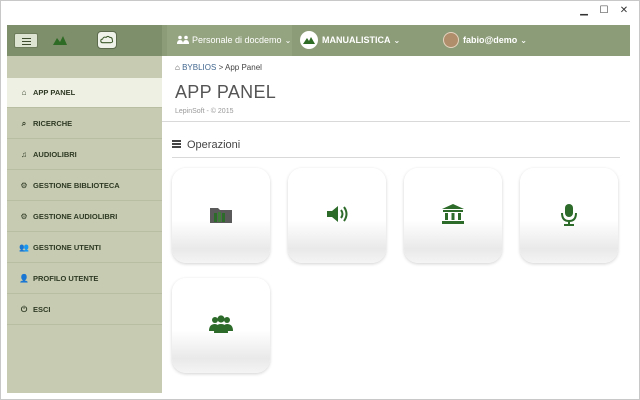 The image size is (640, 400). I want to click on tile-audio, so click(337, 215).